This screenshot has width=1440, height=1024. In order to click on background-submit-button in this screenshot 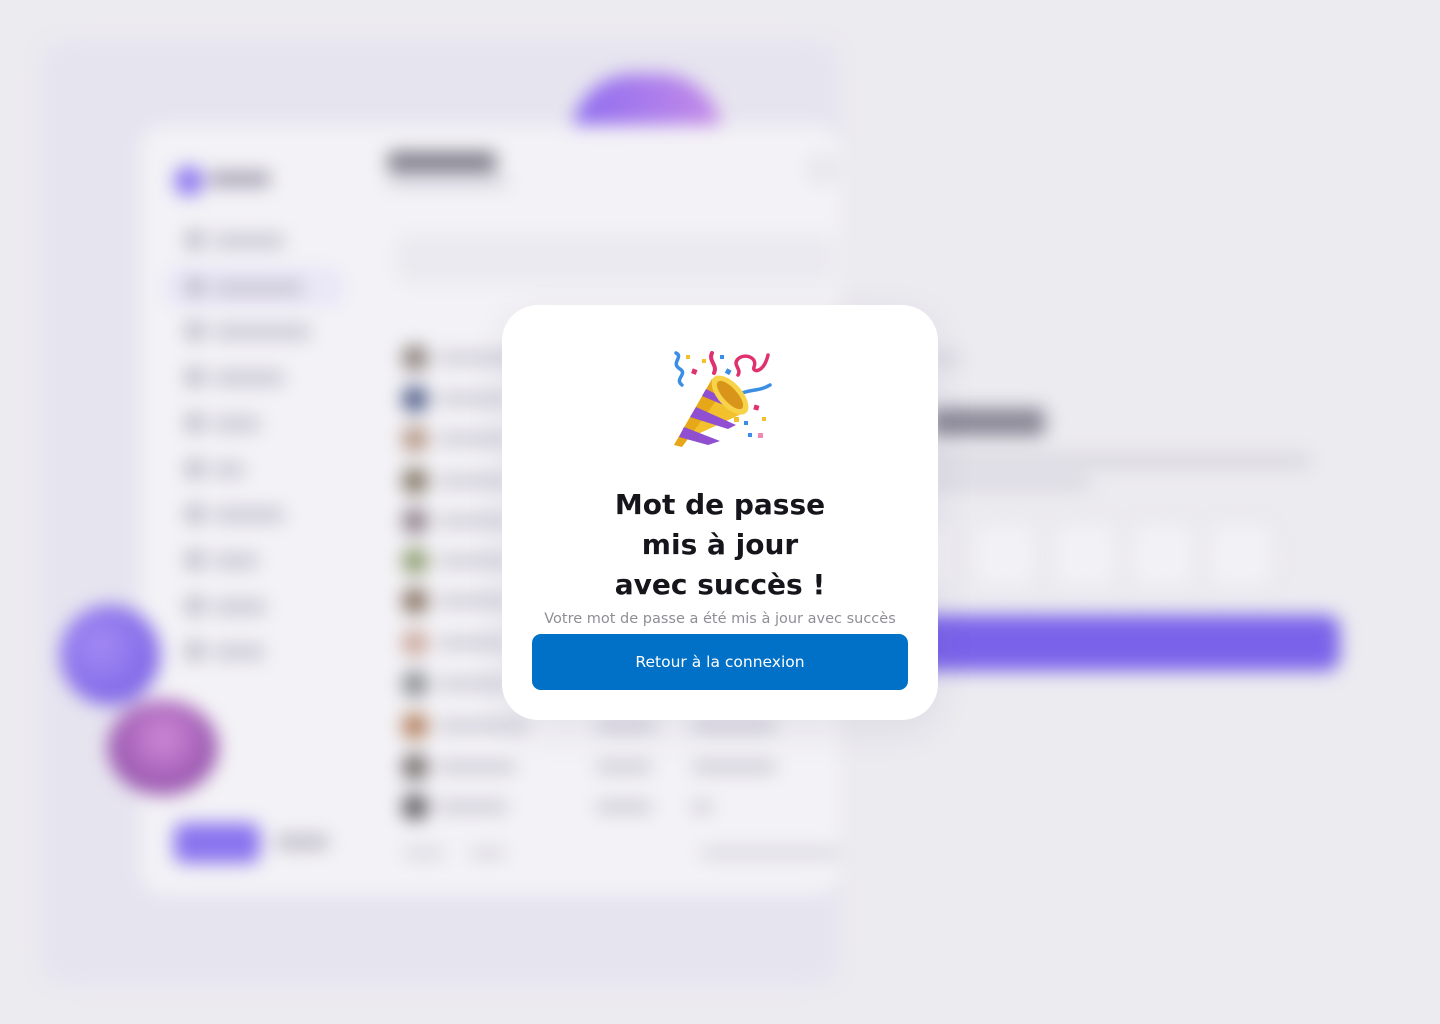, I will do `click(1120, 643)`.